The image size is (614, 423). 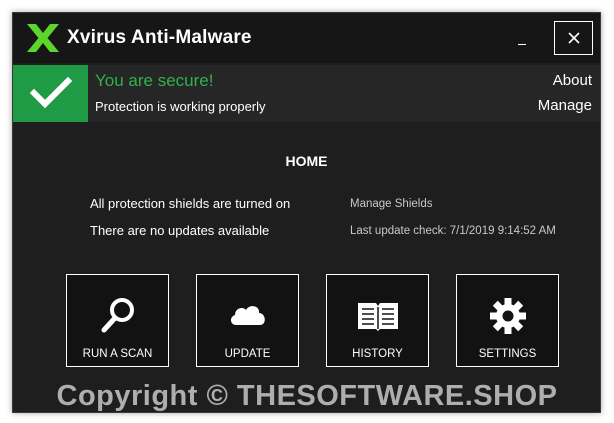 What do you see at coordinates (377, 354) in the screenshot?
I see `history-label: HISTORY` at bounding box center [377, 354].